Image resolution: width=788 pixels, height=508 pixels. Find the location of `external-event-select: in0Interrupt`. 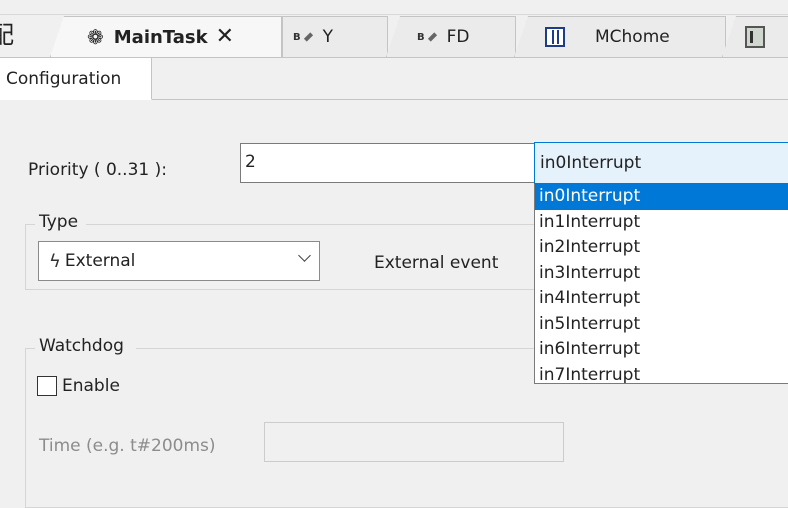

external-event-select: in0Interrupt is located at coordinates (661, 163).